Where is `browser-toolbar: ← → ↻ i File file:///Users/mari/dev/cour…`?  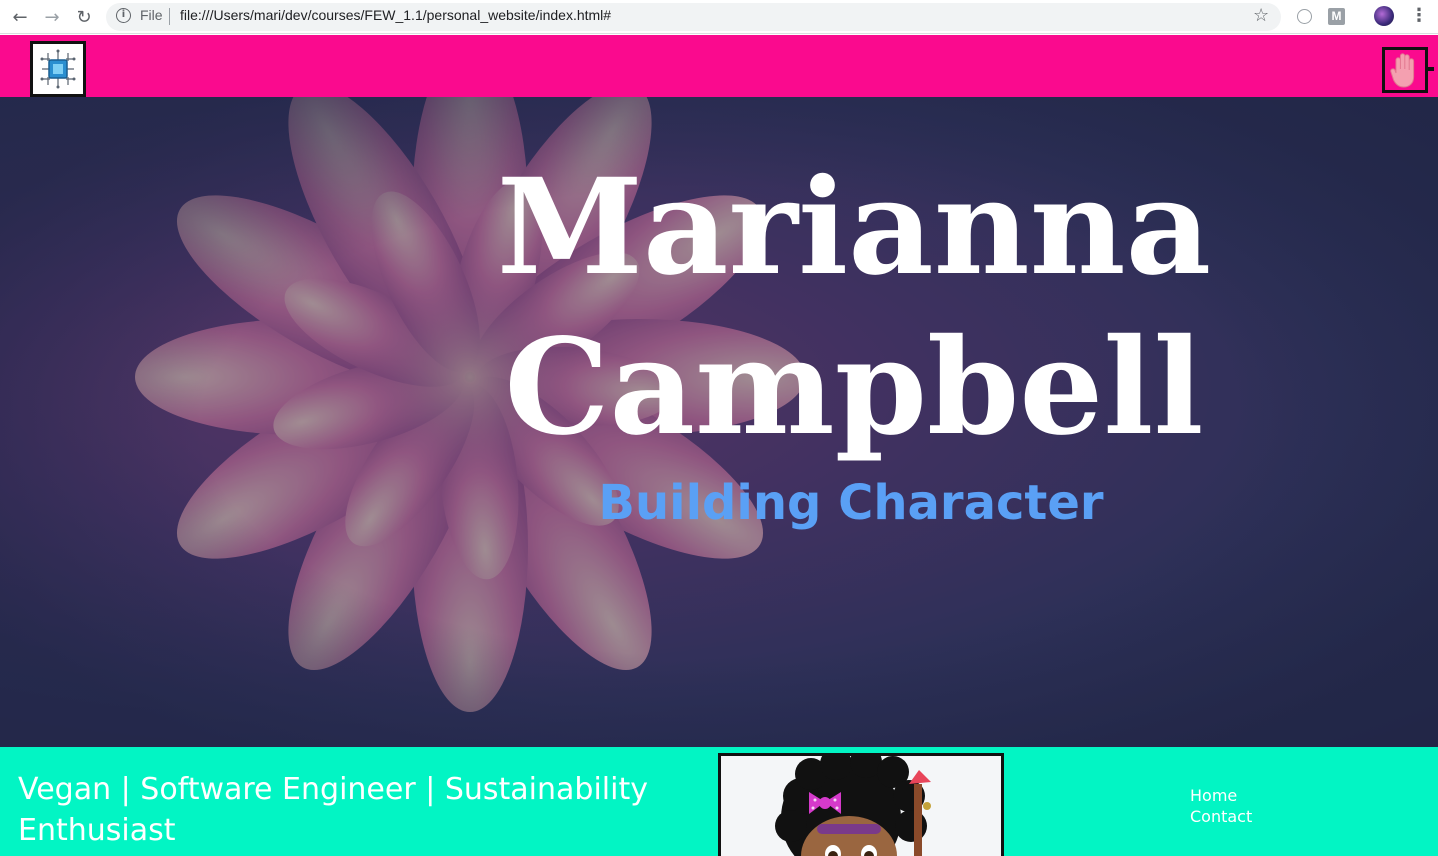
browser-toolbar: ← → ↻ i File file:///Users/mari/dev/cour… is located at coordinates (719, 17).